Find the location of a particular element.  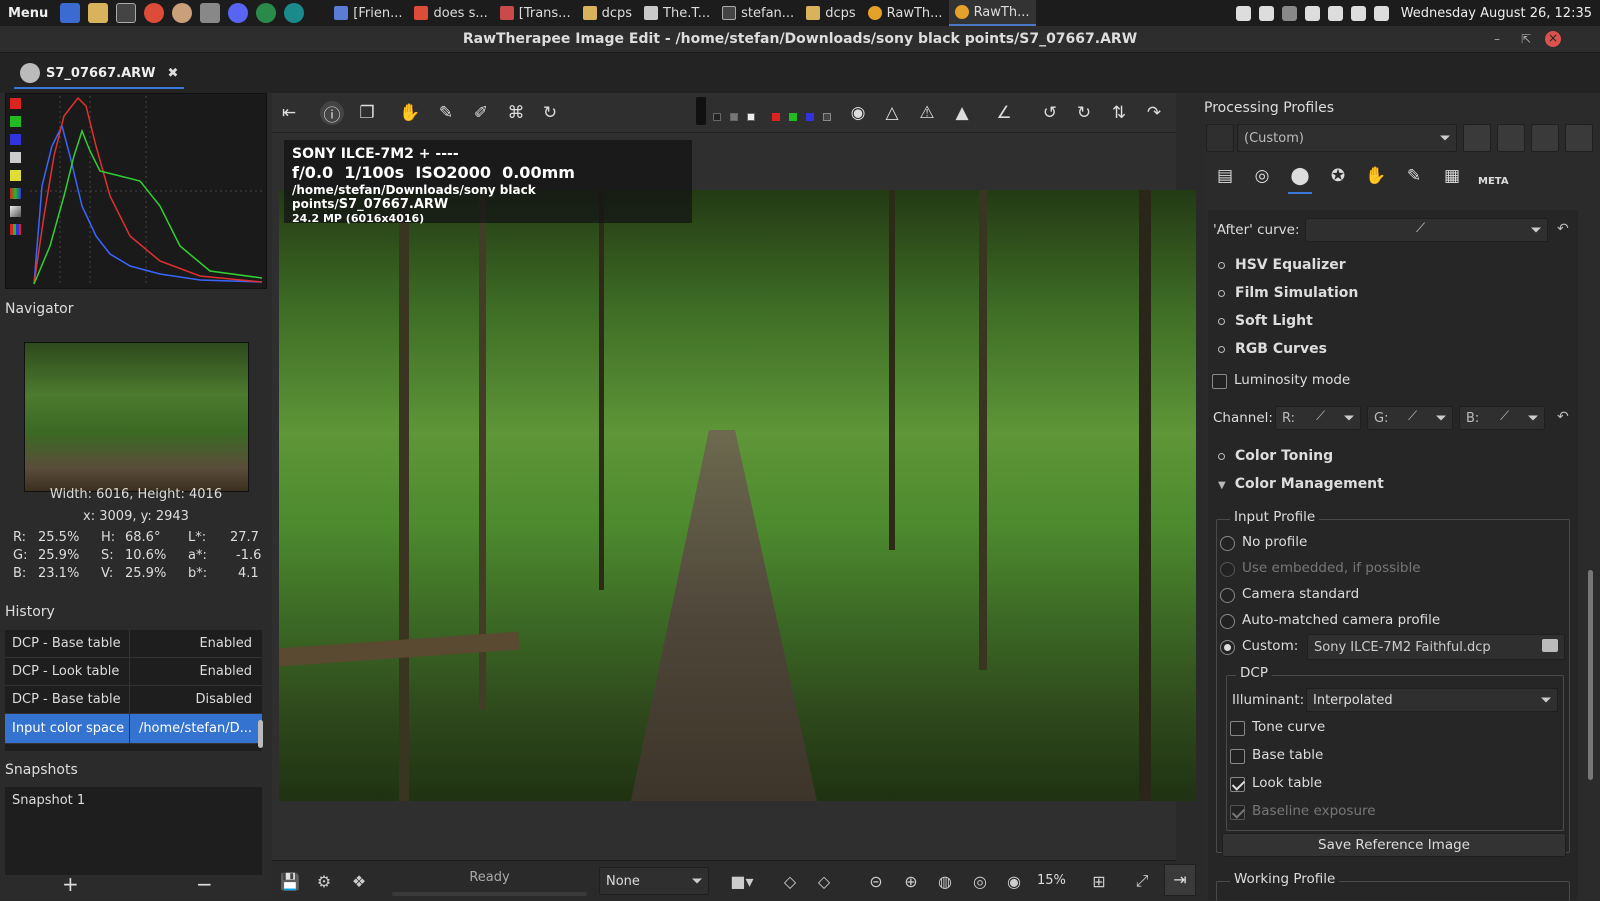

terminal-icon is located at coordinates (126, 13).